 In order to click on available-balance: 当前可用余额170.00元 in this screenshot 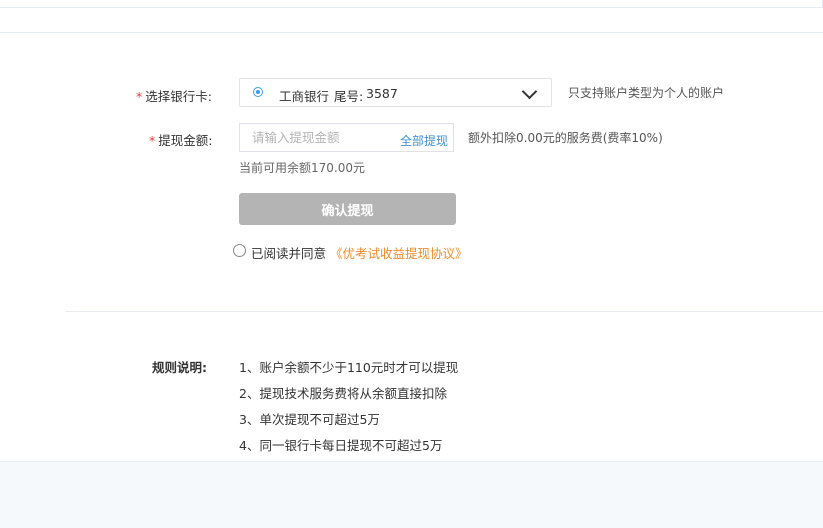, I will do `click(302, 168)`.